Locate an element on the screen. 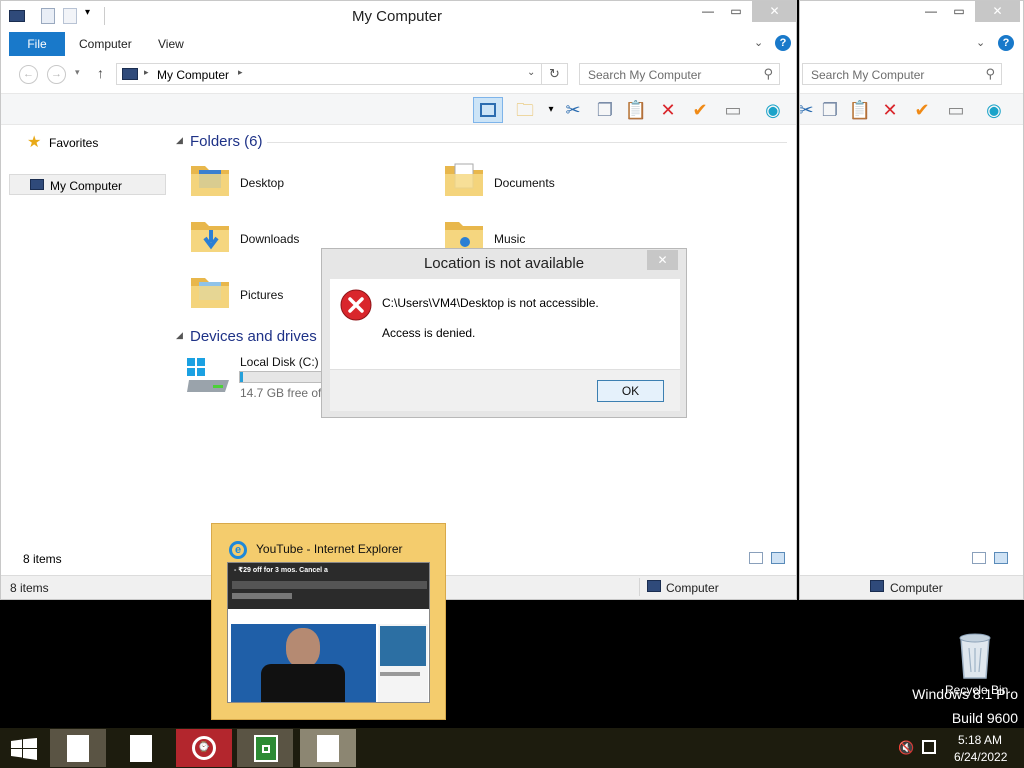 This screenshot has width=1024, height=768. nav-item-my-computer: My Computer is located at coordinates (87, 184).